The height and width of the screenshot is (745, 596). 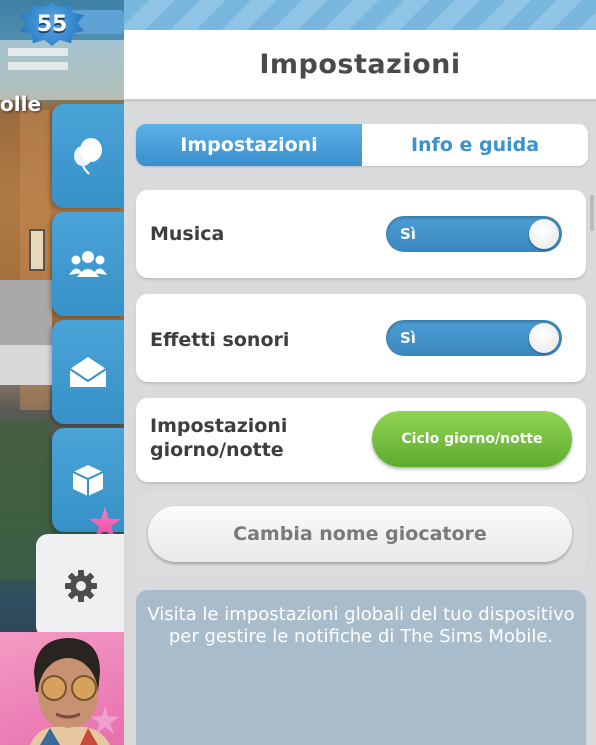 I want to click on player-avatar, so click(x=62, y=688).